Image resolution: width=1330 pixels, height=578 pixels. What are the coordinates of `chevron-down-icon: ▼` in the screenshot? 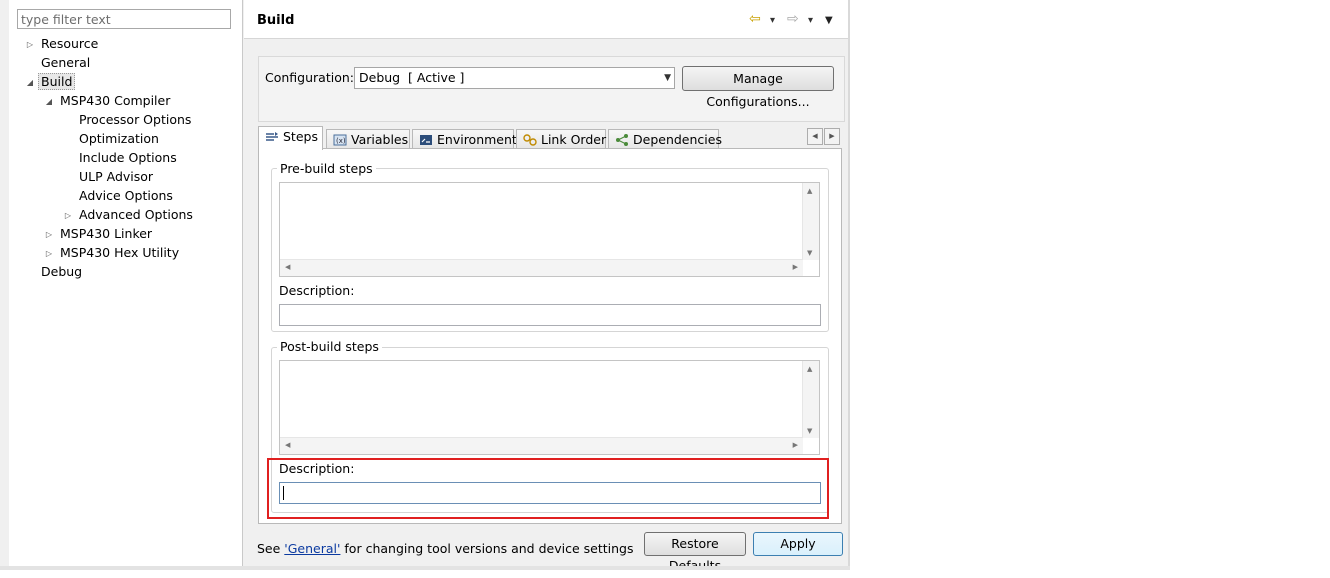 It's located at (667, 78).